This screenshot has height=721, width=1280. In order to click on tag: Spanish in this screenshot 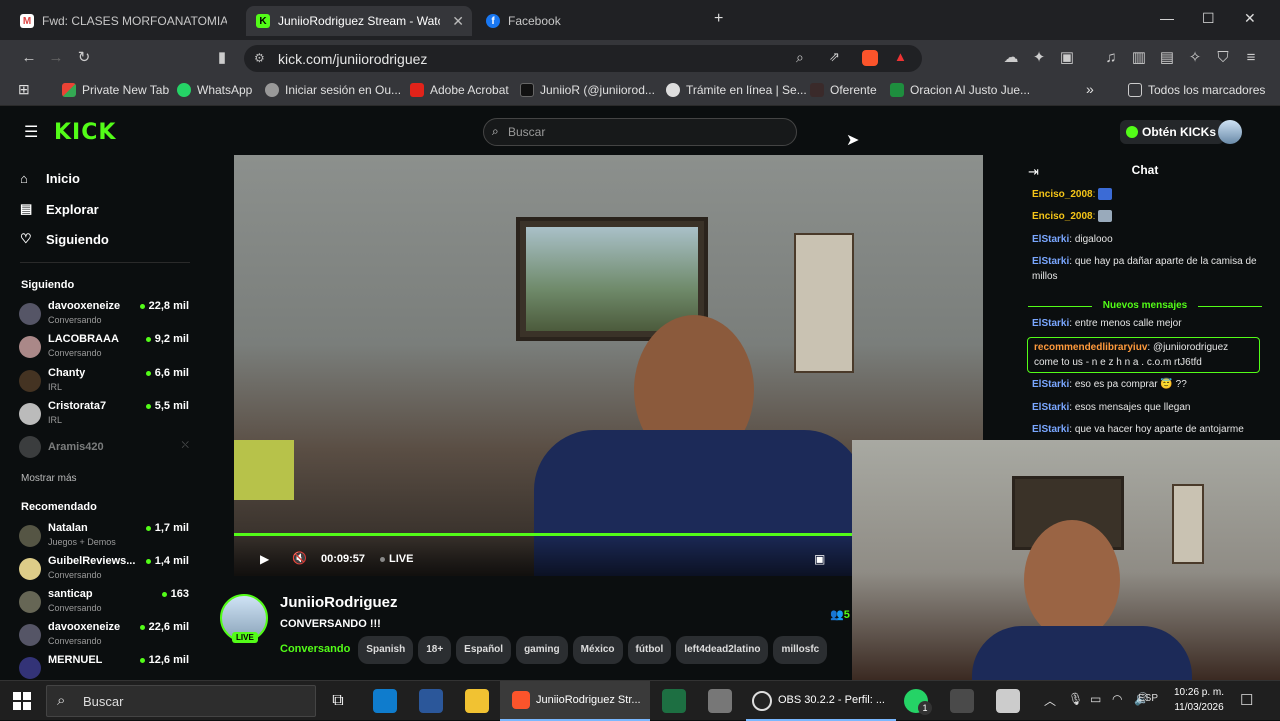, I will do `click(386, 650)`.